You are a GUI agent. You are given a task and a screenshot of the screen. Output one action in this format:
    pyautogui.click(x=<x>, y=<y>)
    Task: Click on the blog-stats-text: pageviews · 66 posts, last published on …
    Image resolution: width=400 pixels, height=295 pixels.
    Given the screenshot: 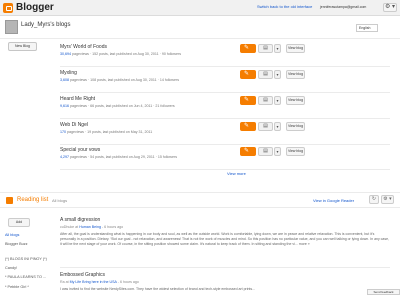 What is the action you would take?
    pyautogui.click(x=122, y=106)
    